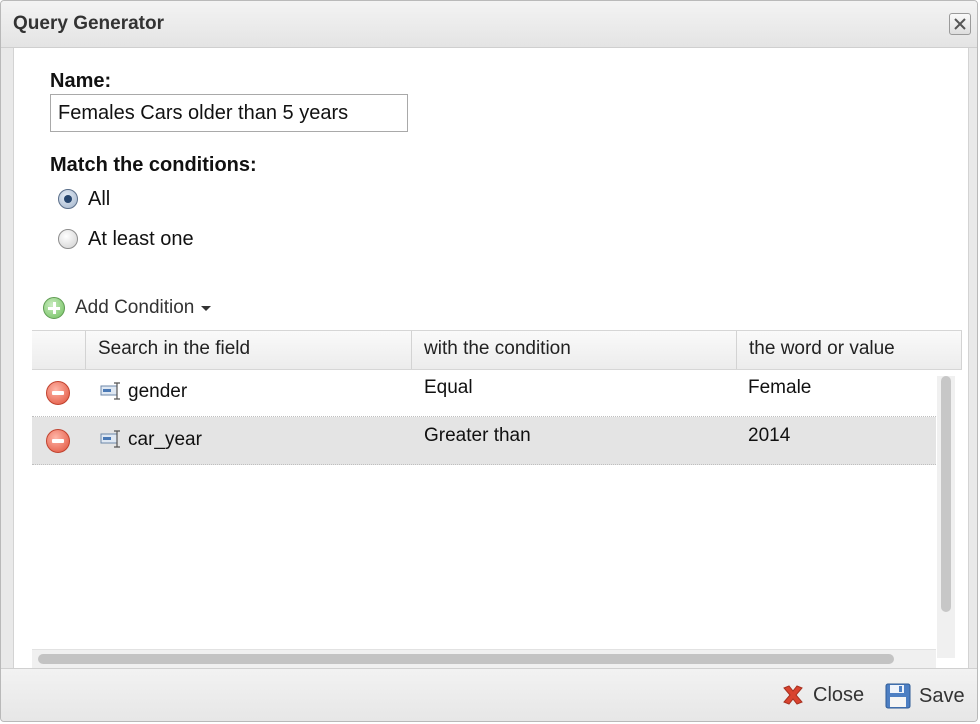  Describe the element at coordinates (99, 198) in the screenshot. I see `radio-all-label: All` at that location.